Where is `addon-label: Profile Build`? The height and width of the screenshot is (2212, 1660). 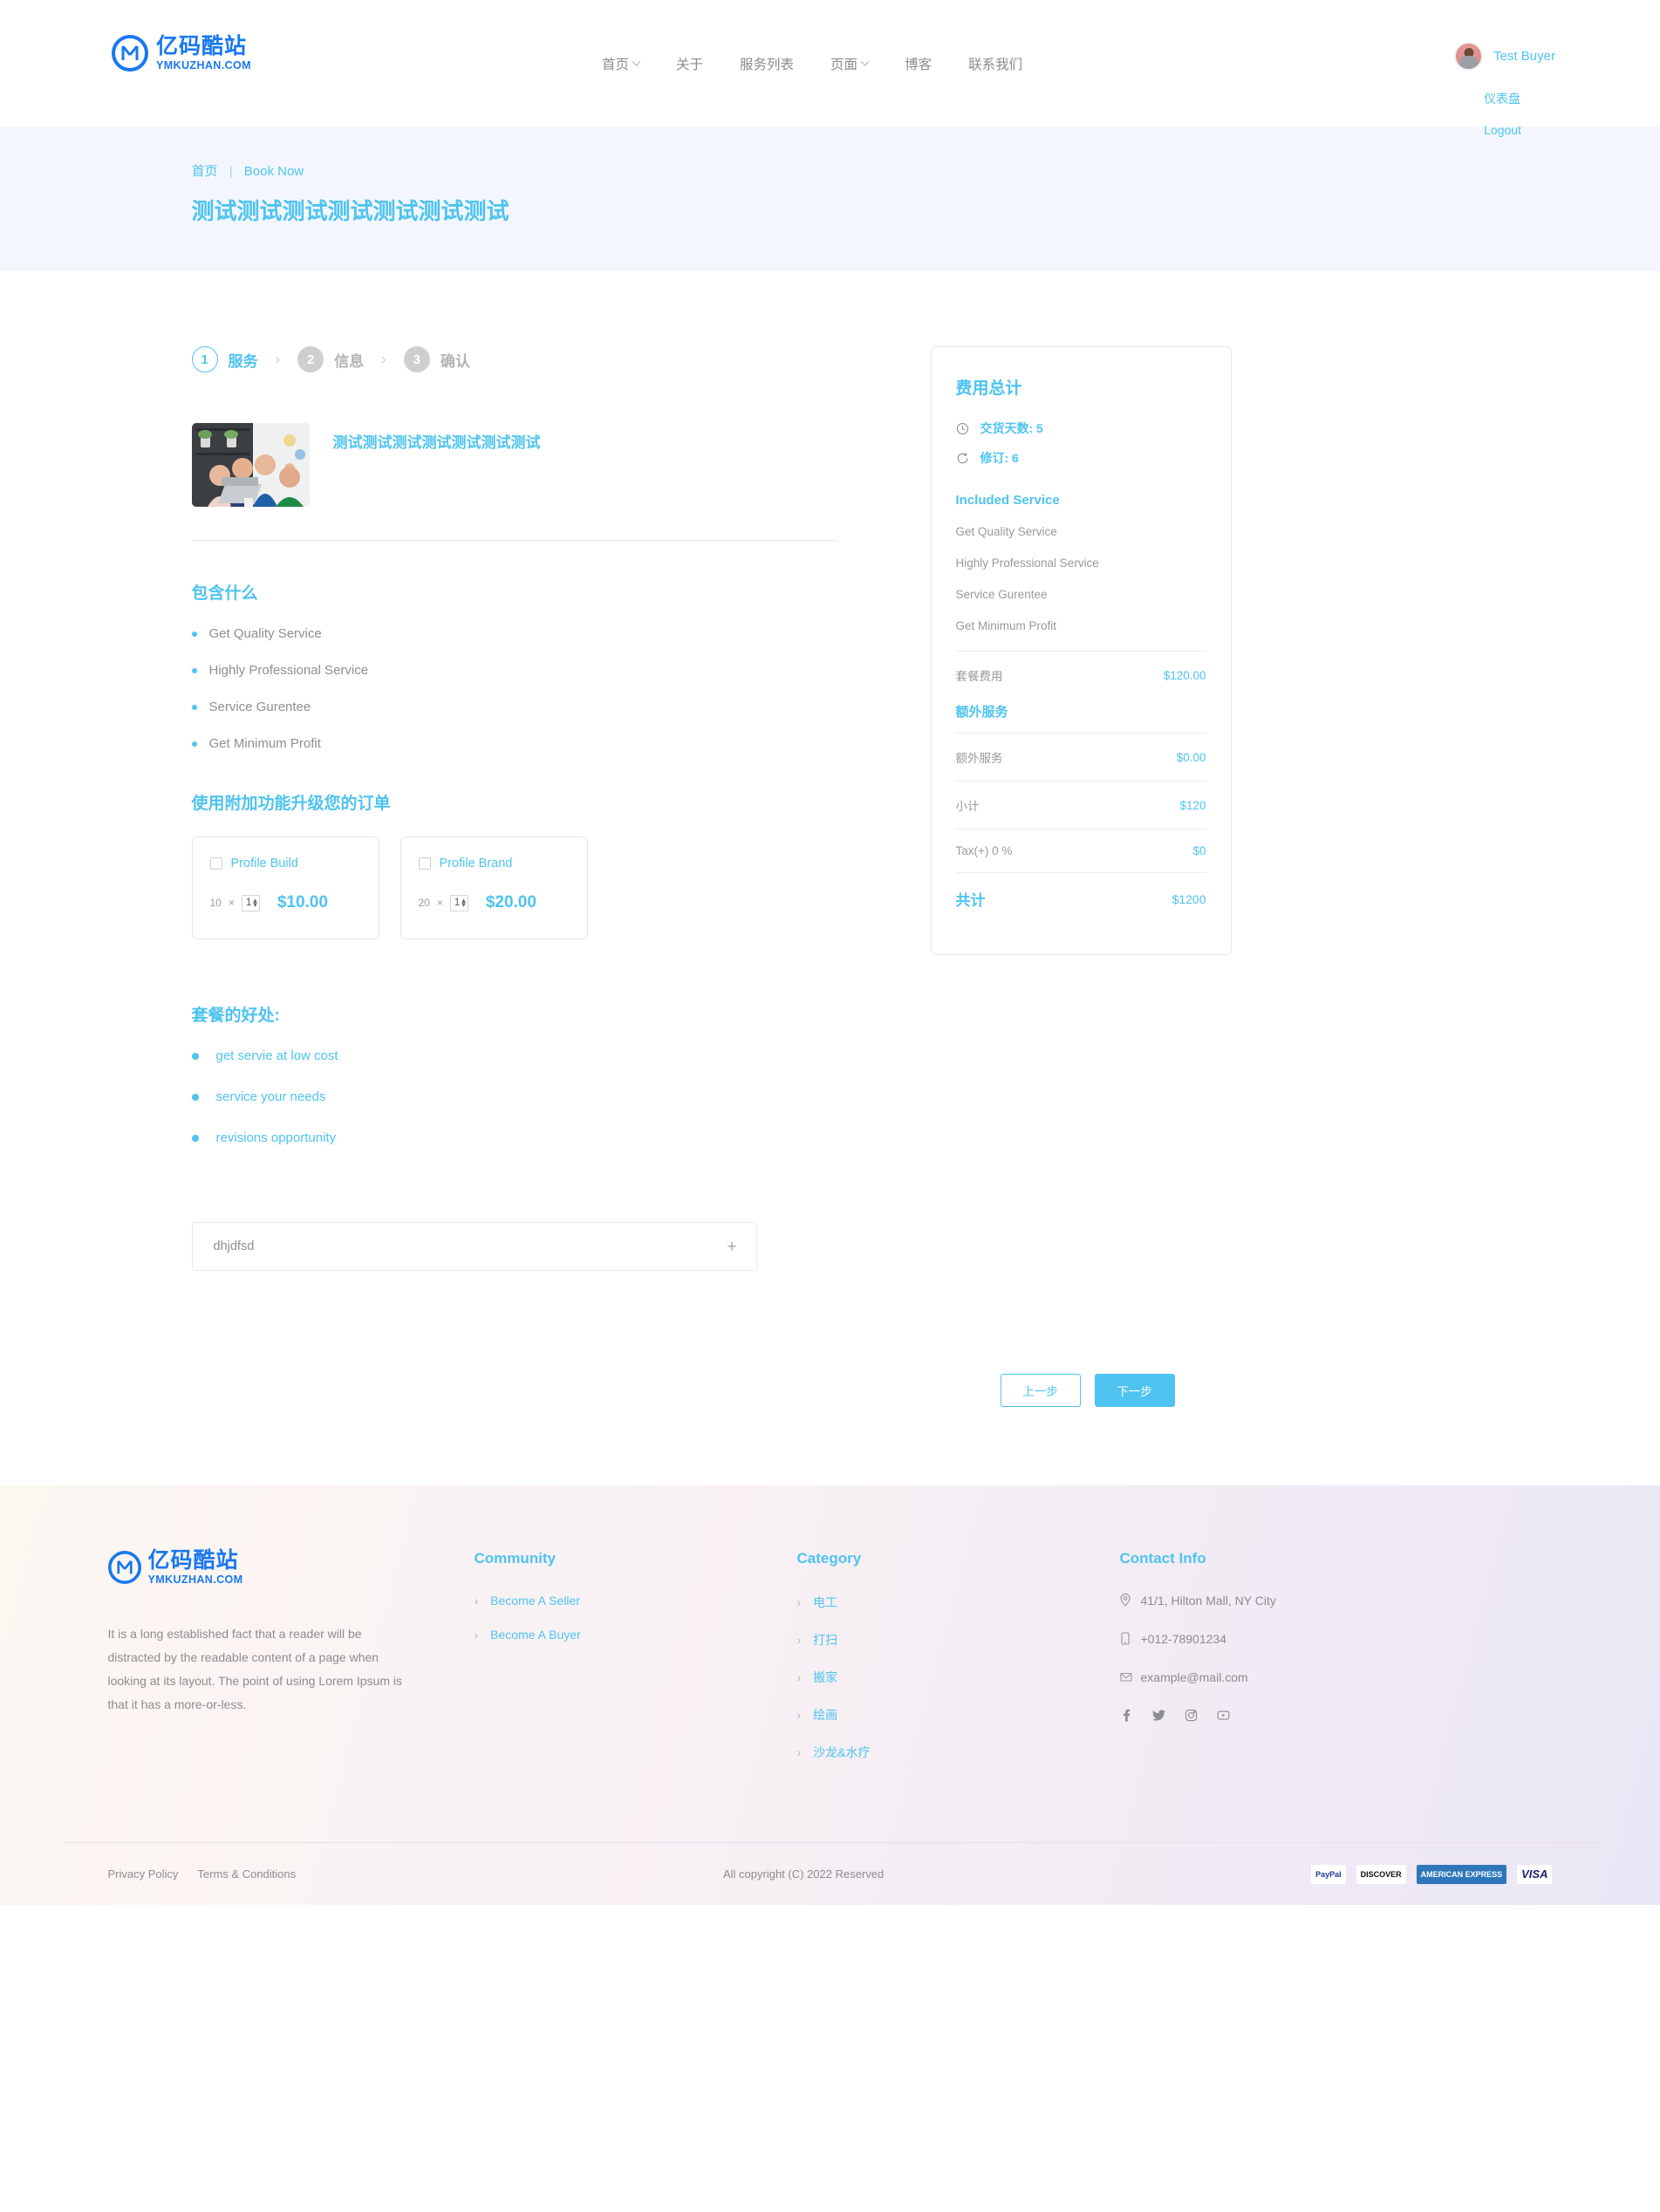 addon-label: Profile Build is located at coordinates (264, 863).